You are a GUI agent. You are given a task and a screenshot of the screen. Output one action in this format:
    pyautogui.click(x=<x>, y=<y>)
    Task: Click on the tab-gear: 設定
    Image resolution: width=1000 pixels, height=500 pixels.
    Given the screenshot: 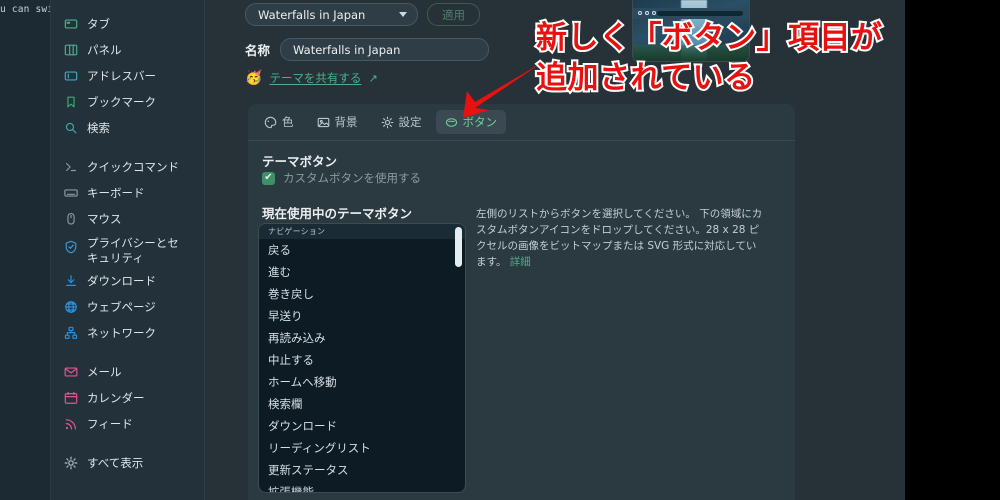 What is the action you would take?
    pyautogui.click(x=401, y=122)
    